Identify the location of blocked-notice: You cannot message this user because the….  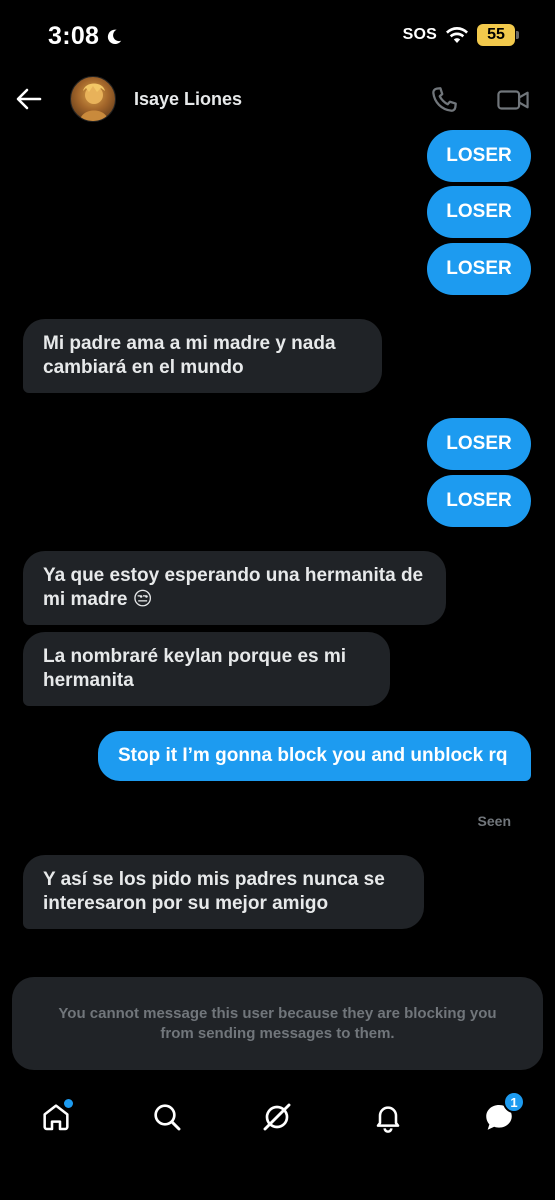
(277, 1023).